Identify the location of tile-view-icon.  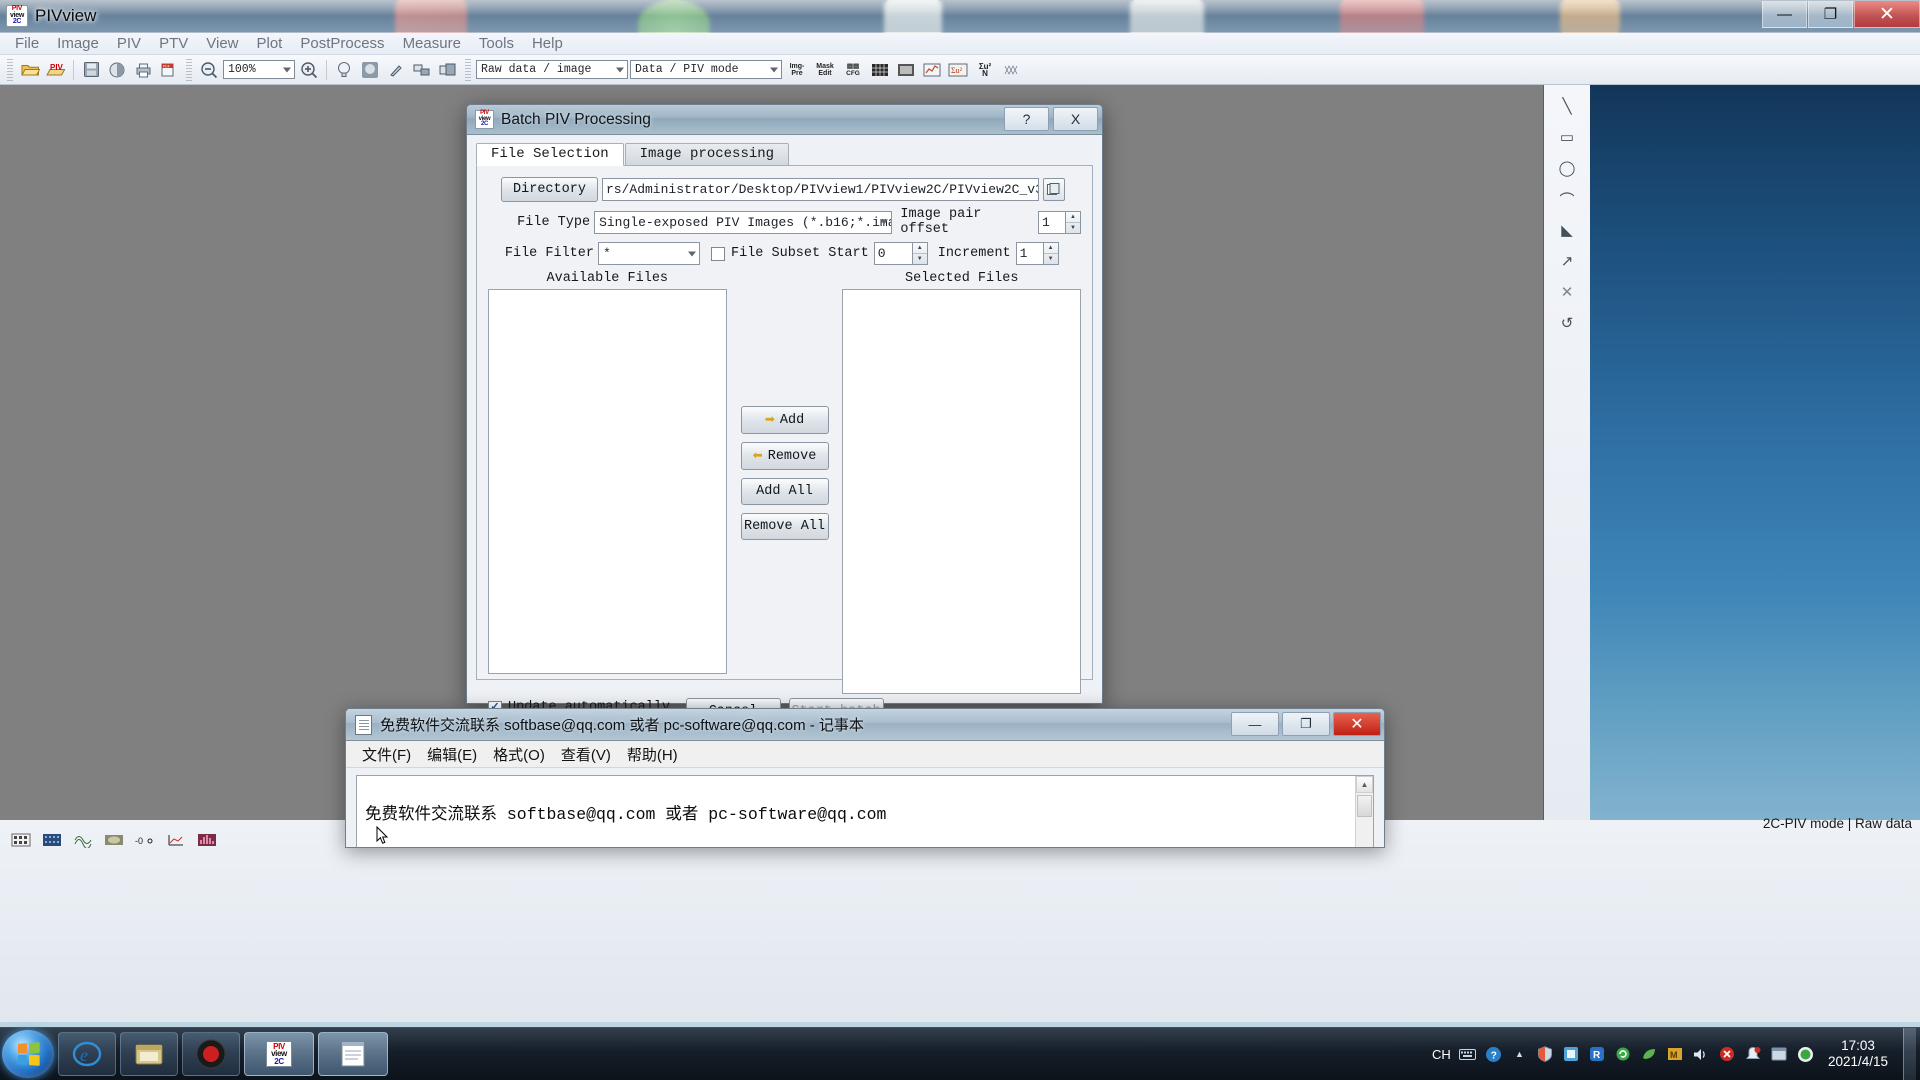
(448, 70).